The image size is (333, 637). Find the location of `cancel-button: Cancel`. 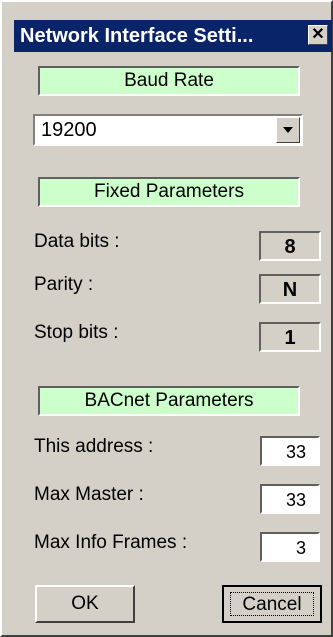

cancel-button: Cancel is located at coordinates (272, 604).